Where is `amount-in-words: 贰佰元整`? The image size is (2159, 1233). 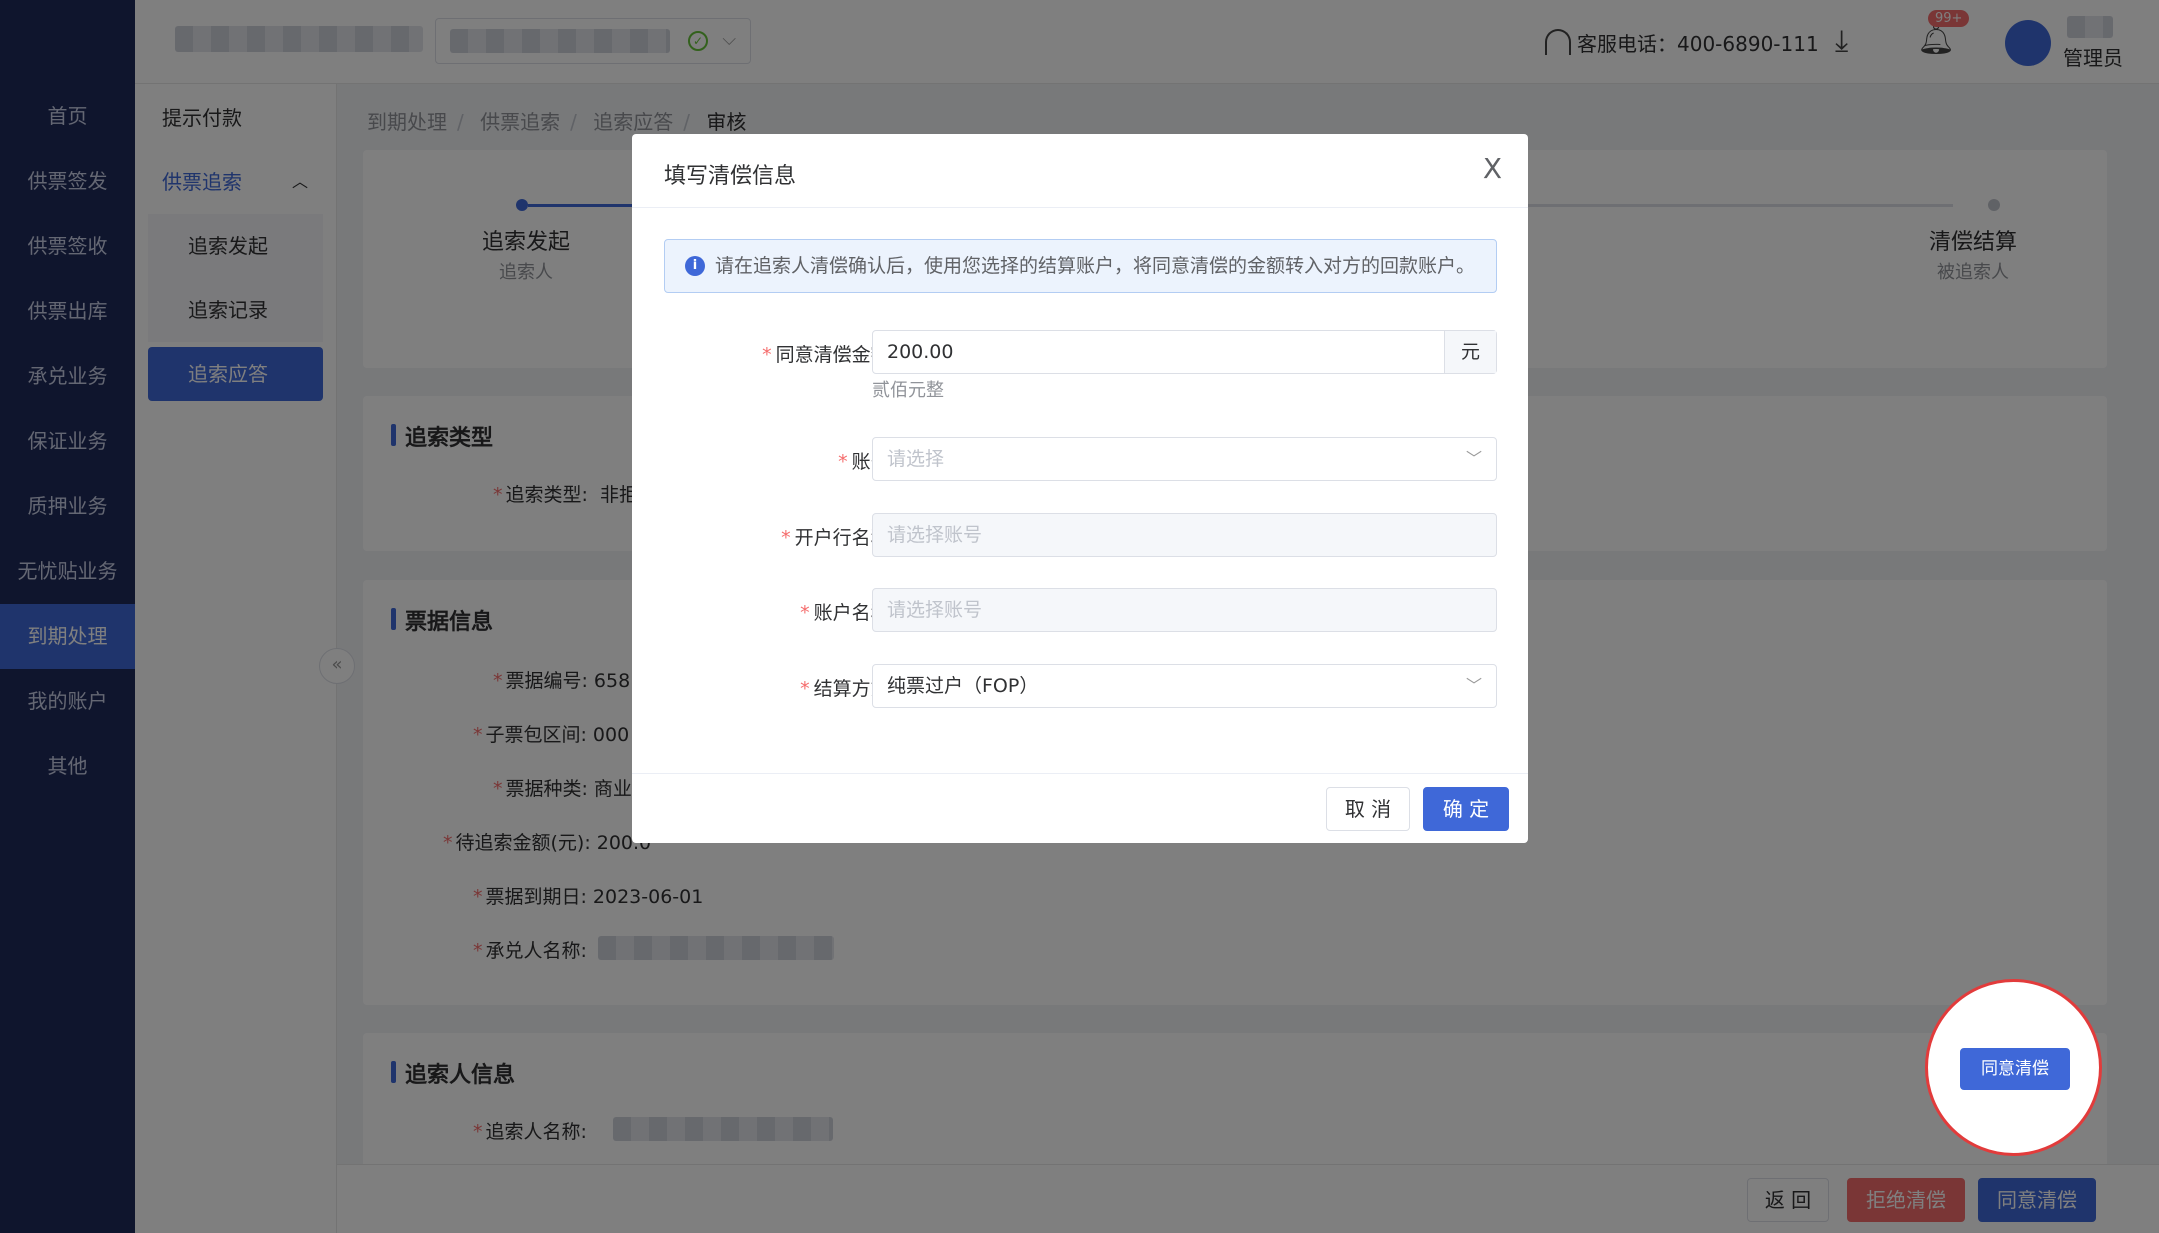
amount-in-words: 贰佰元整 is located at coordinates (908, 390).